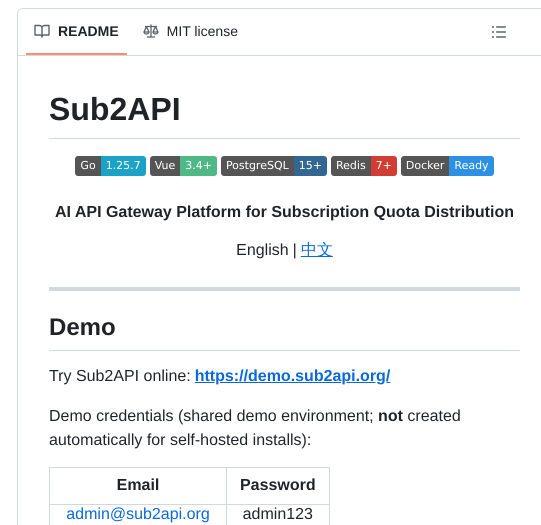 The height and width of the screenshot is (525, 541). What do you see at coordinates (278, 486) in the screenshot?
I see `column-header: Password` at bounding box center [278, 486].